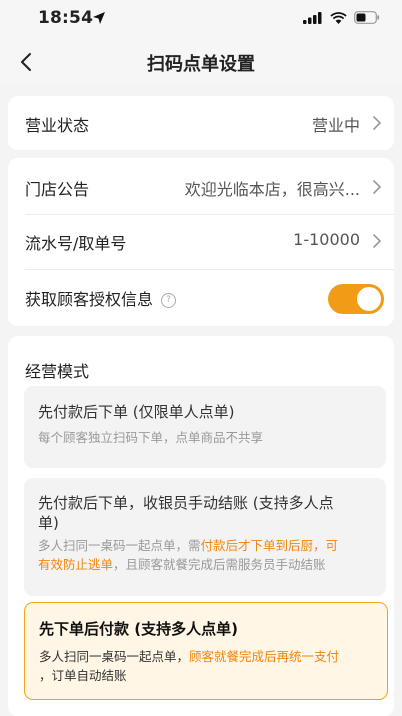 This screenshot has width=402, height=716. What do you see at coordinates (209, 269) in the screenshot?
I see `divider` at bounding box center [209, 269].